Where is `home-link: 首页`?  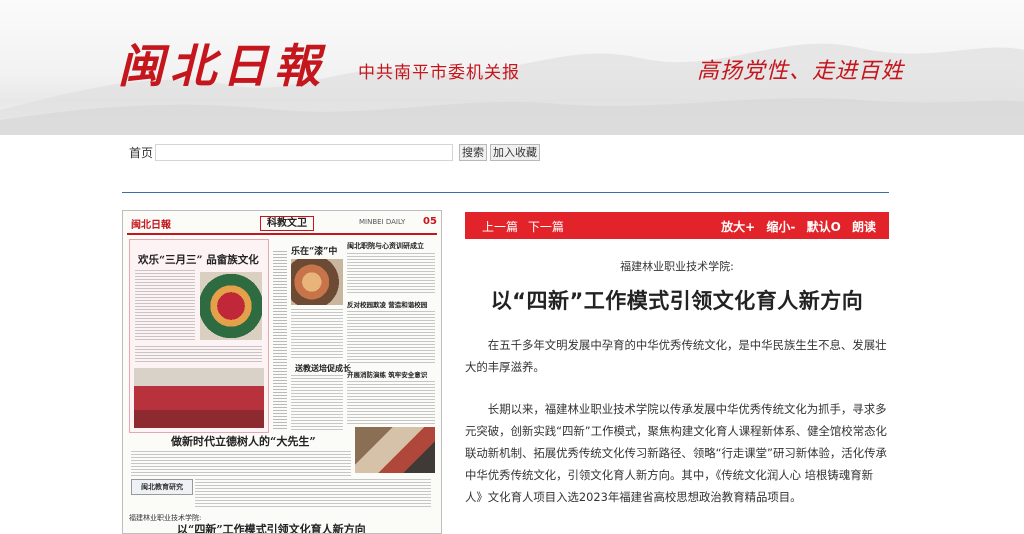
home-link: 首页 is located at coordinates (141, 152).